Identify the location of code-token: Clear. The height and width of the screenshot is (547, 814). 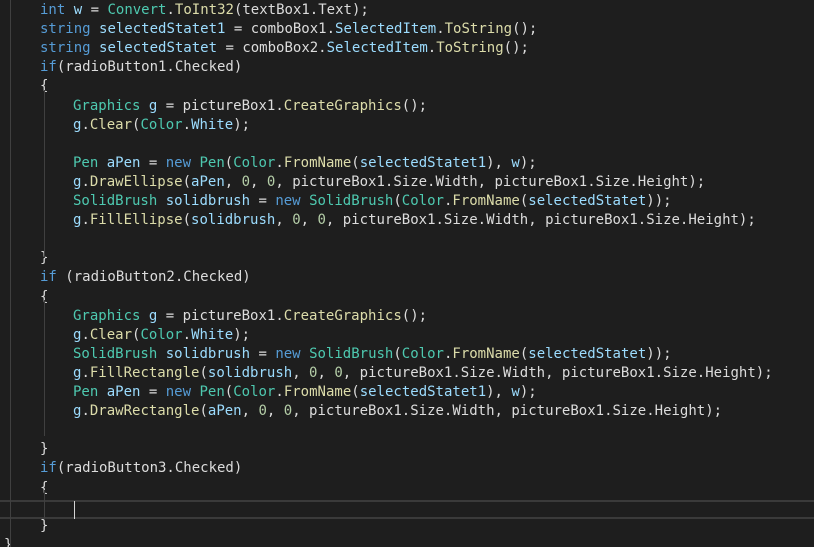
(111, 334).